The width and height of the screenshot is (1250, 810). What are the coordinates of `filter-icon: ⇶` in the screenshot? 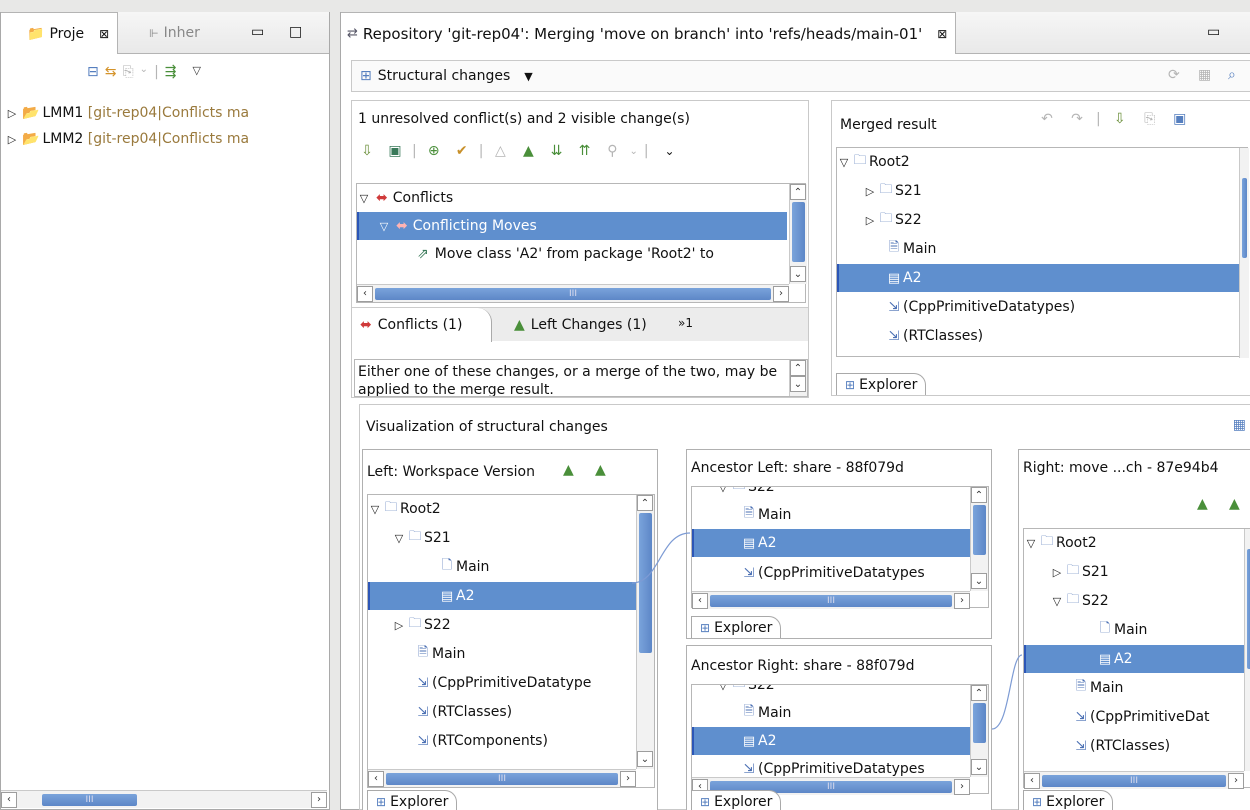 It's located at (171, 72).